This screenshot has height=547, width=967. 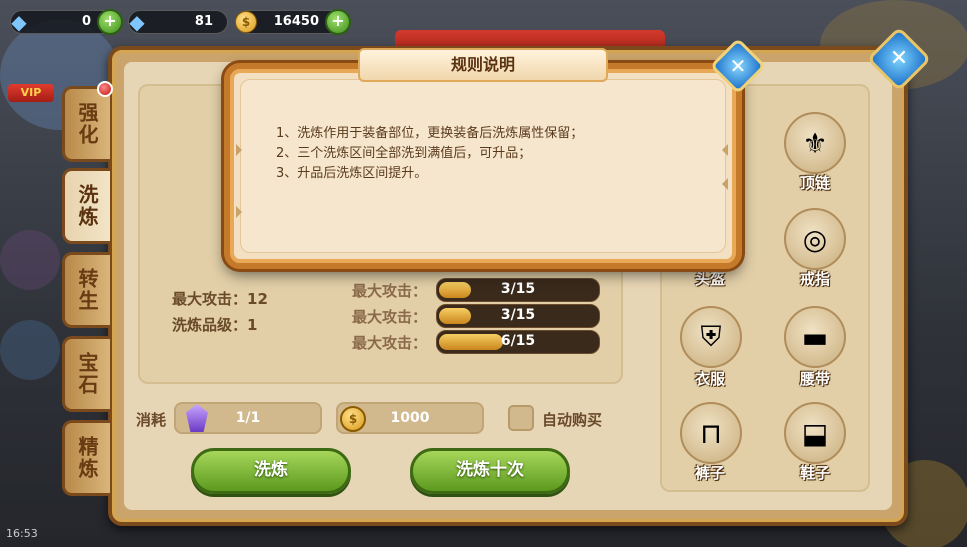 What do you see at coordinates (257, 299) in the screenshot?
I see `max-attack-value: 12` at bounding box center [257, 299].